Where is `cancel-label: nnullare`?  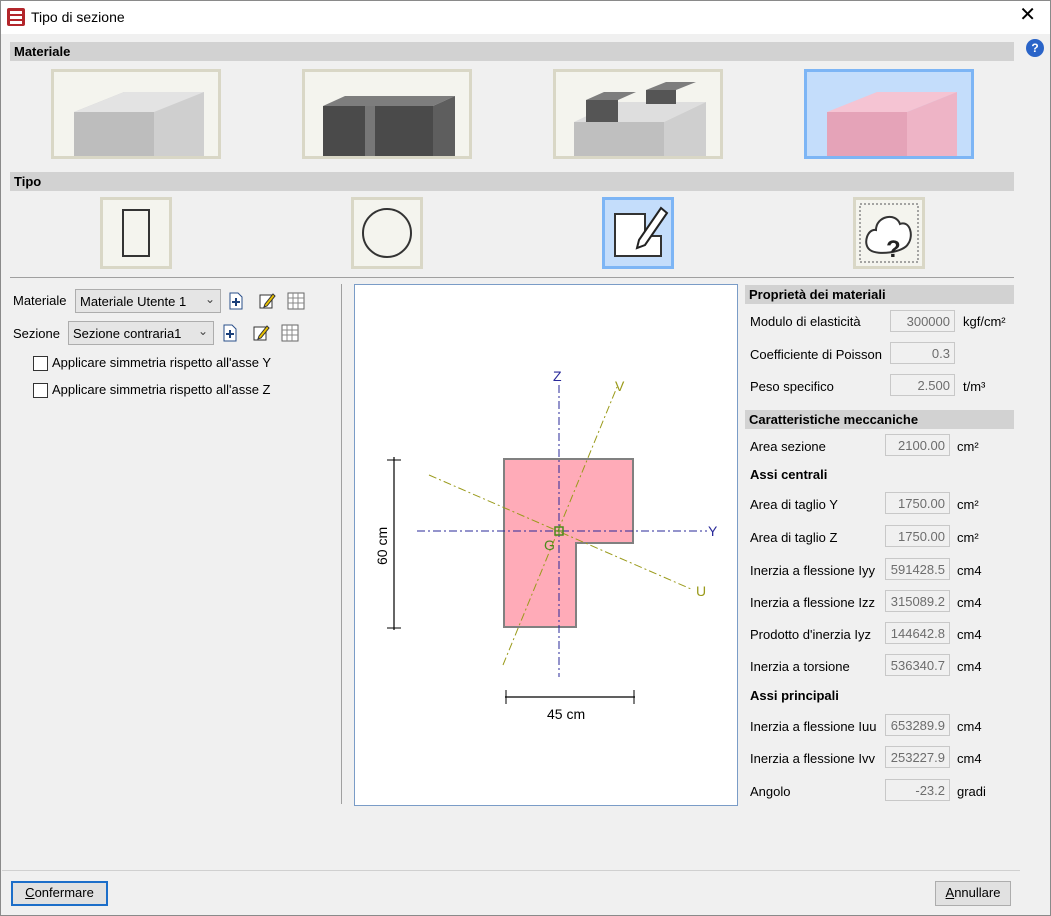
cancel-label: nnullare is located at coordinates (977, 892).